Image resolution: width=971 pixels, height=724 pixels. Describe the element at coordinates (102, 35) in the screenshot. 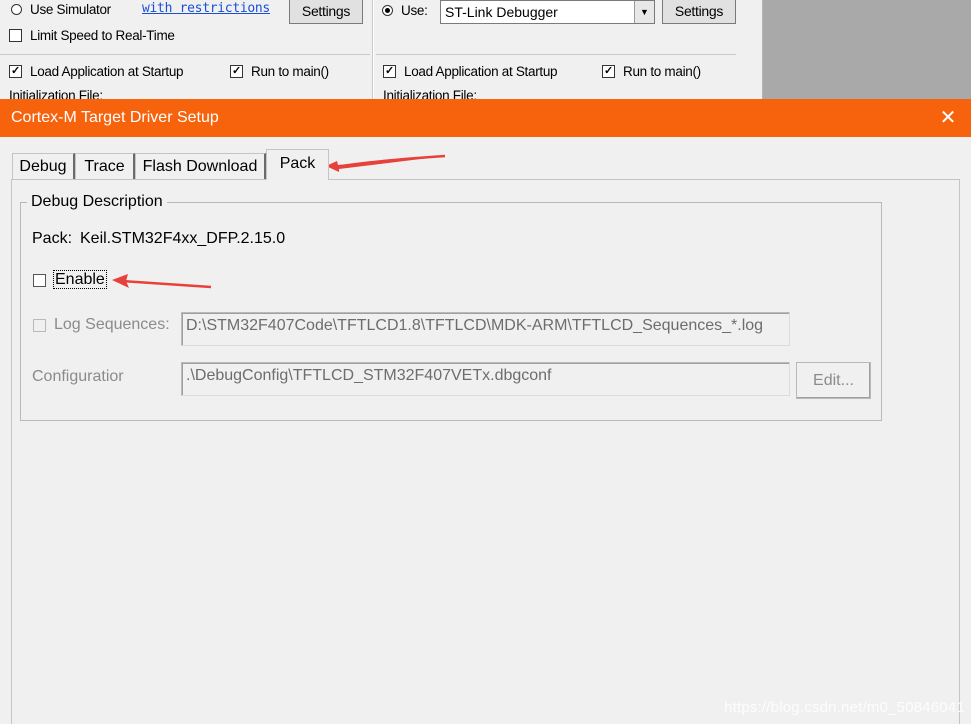

I see `limit-speed-label: Limit Speed to Real-Time` at that location.